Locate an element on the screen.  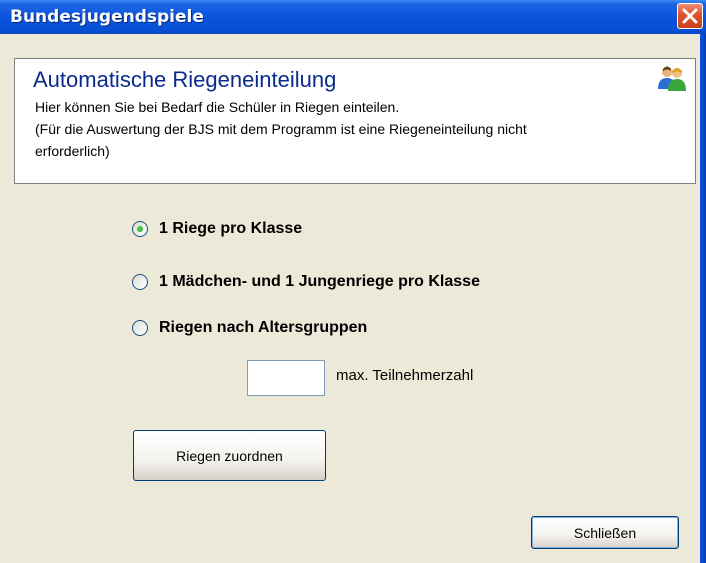
option-girls-boys-per-class: 1 Mädchen- und 1 Jungenriege pro Klasse is located at coordinates (306, 282).